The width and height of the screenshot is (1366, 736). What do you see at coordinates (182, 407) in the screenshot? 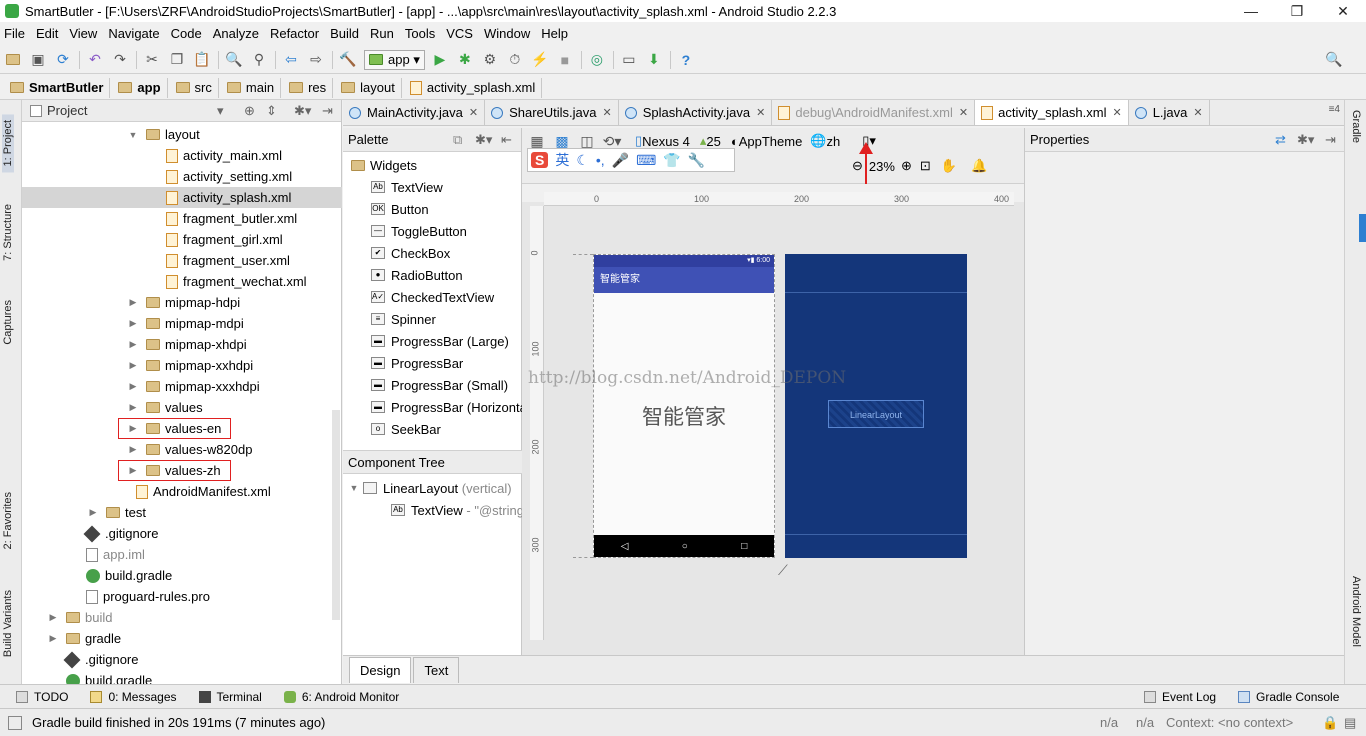
I see `tree-item: ▶ values` at bounding box center [182, 407].